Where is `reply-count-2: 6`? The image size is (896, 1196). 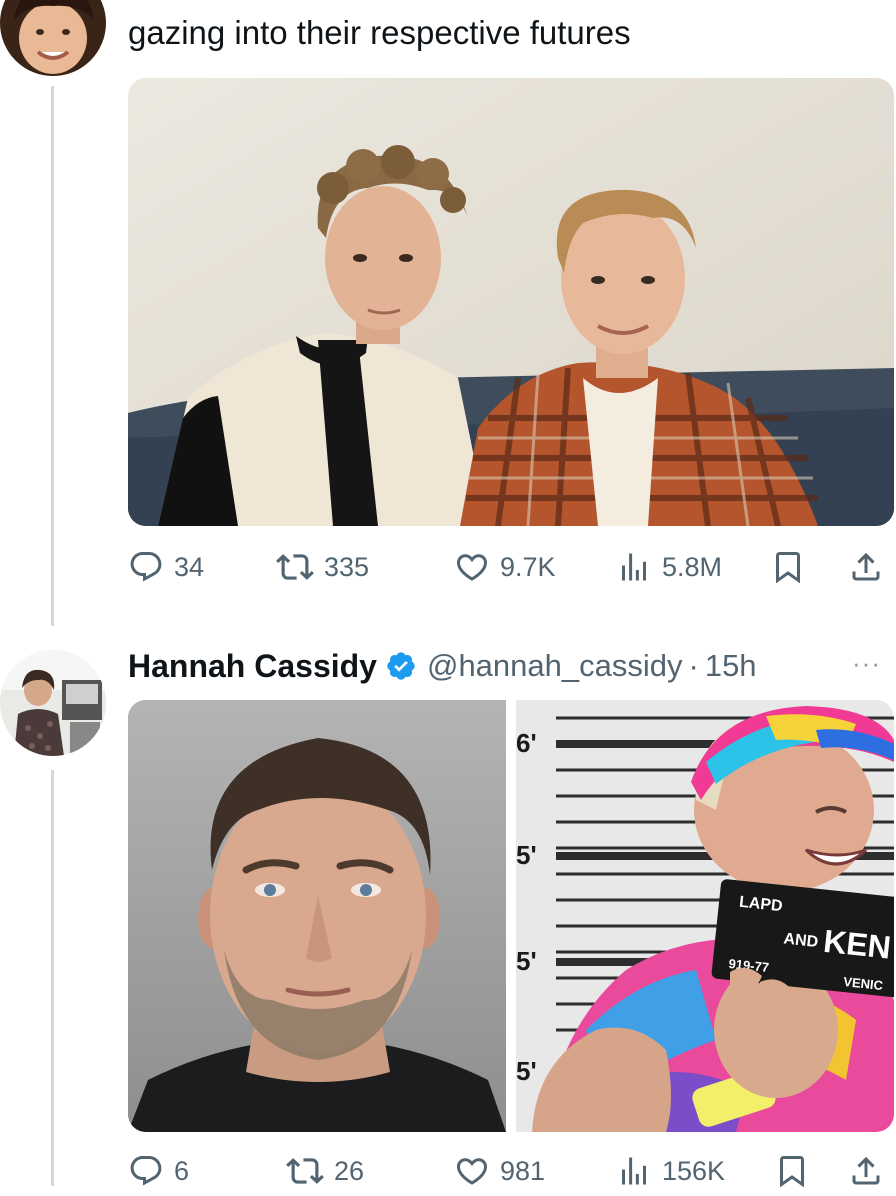
reply-count-2: 6 is located at coordinates (182, 1170).